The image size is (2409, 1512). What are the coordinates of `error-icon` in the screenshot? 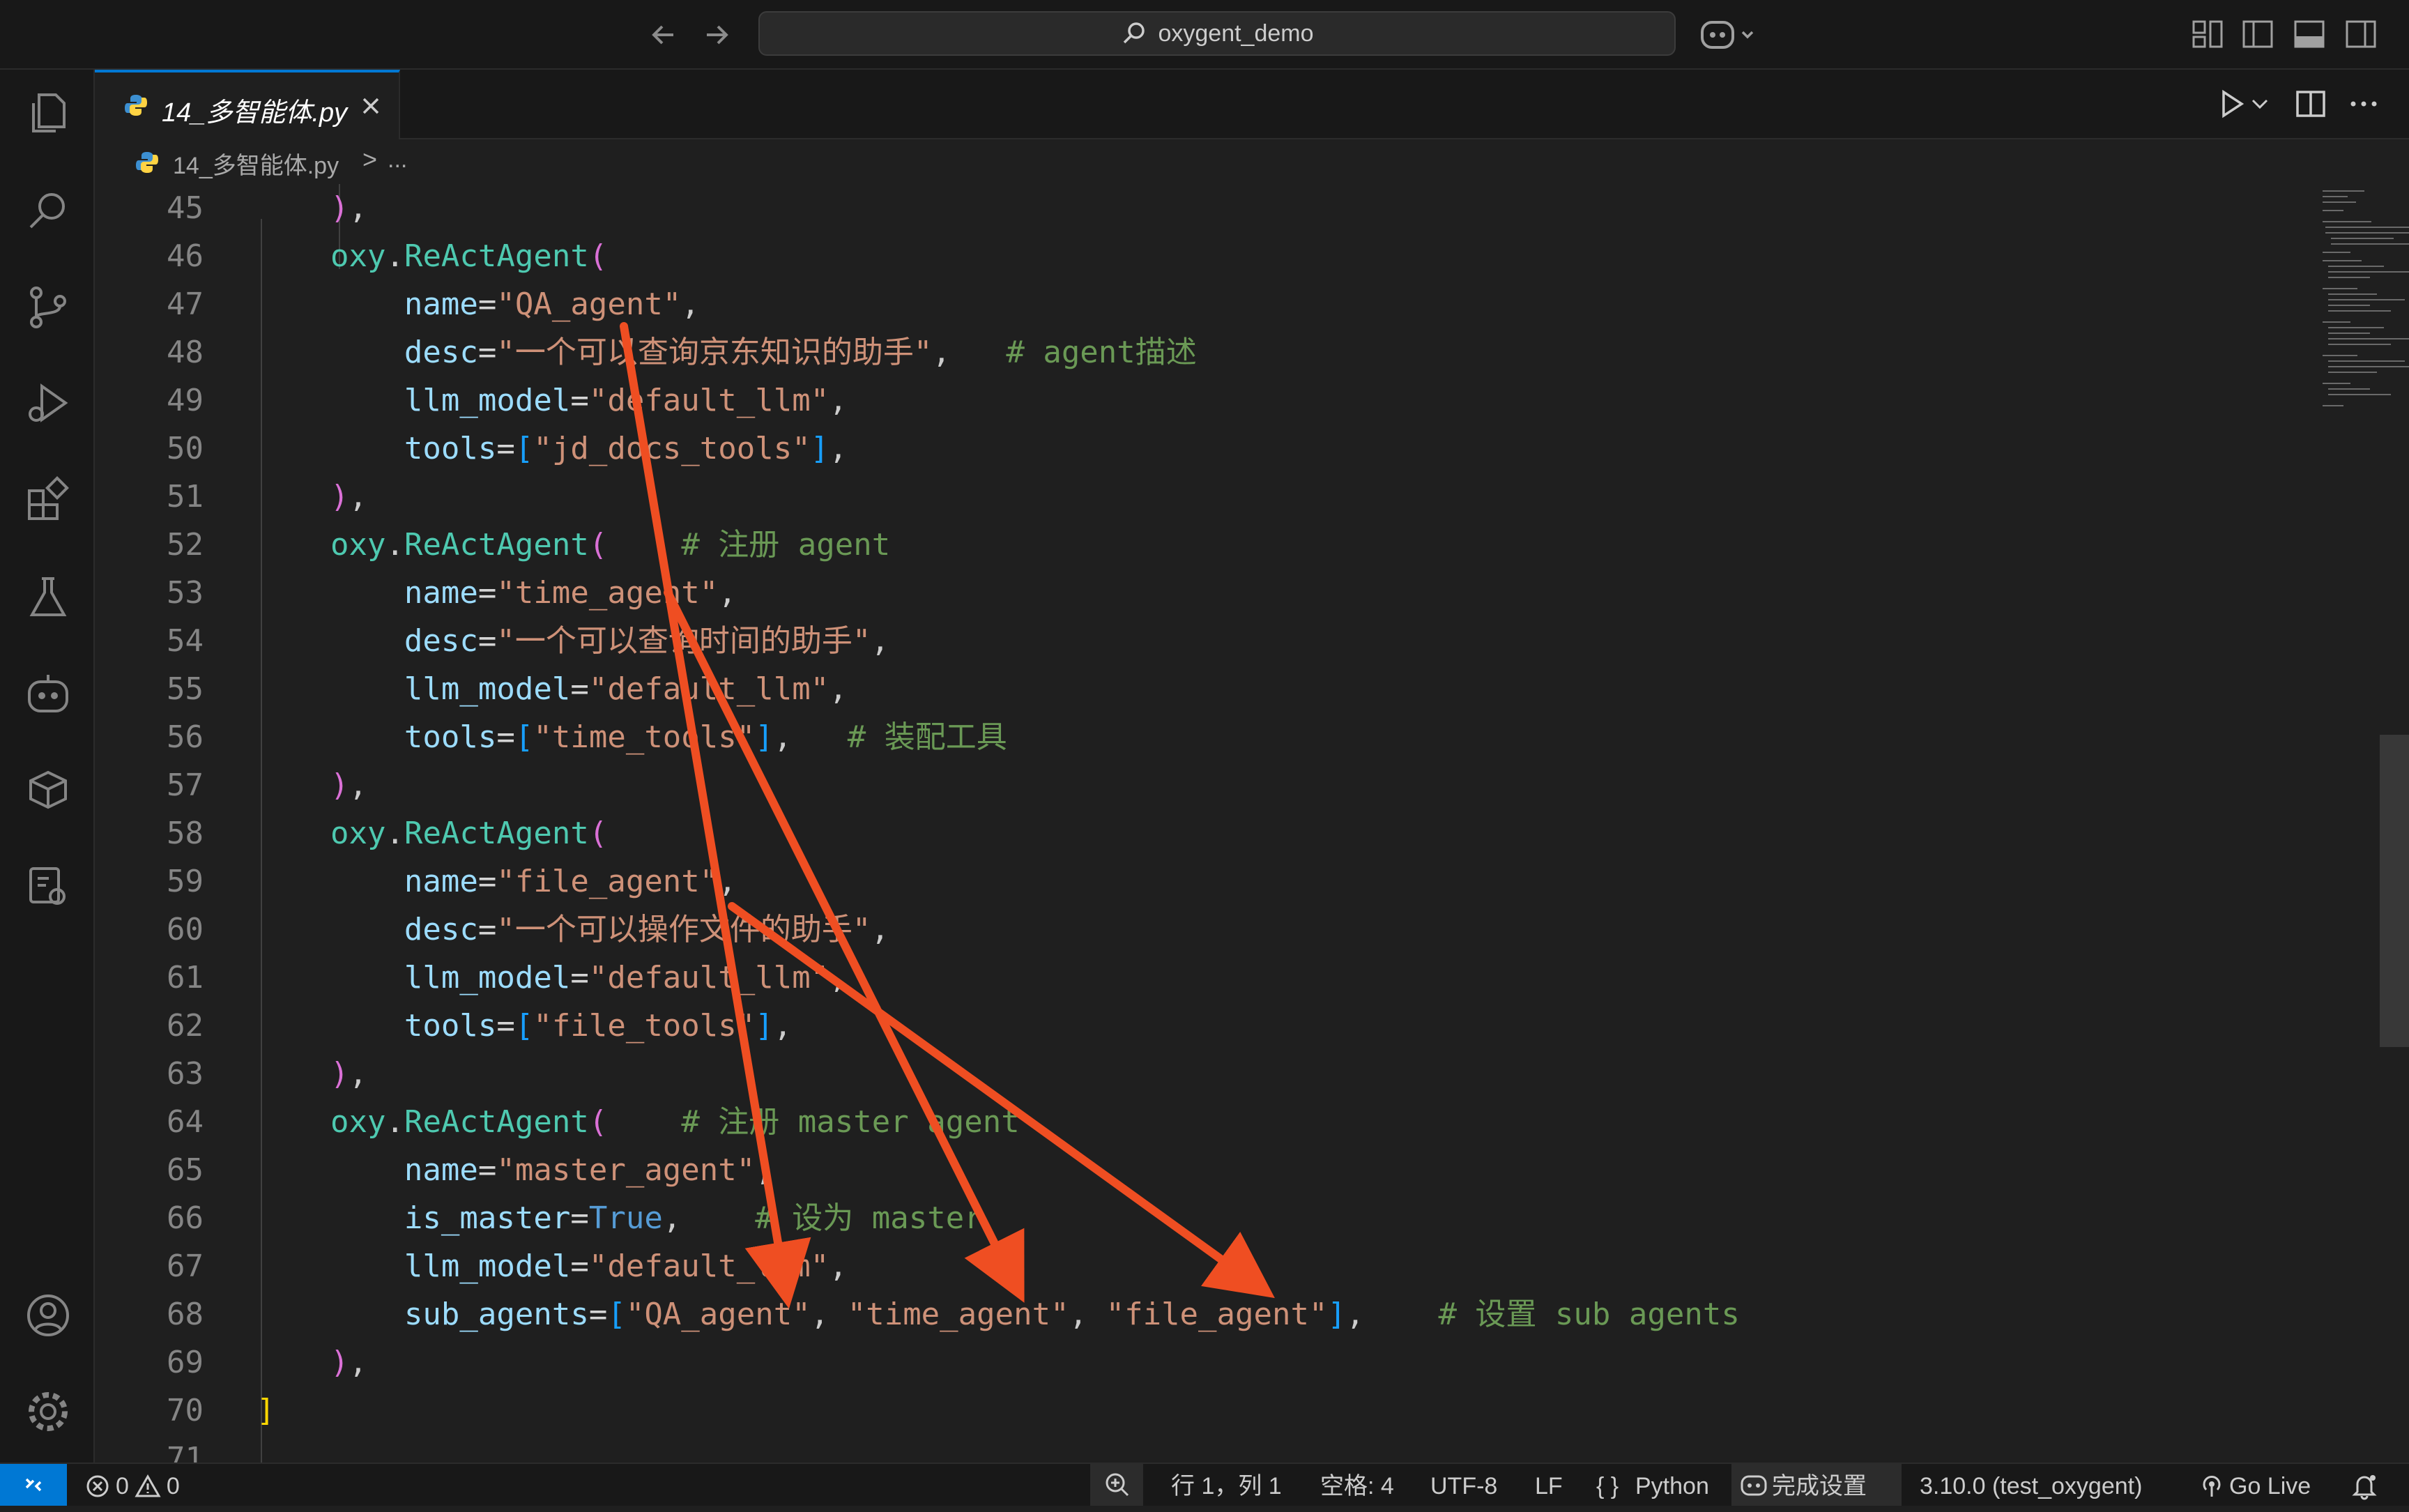 It's located at (97, 1486).